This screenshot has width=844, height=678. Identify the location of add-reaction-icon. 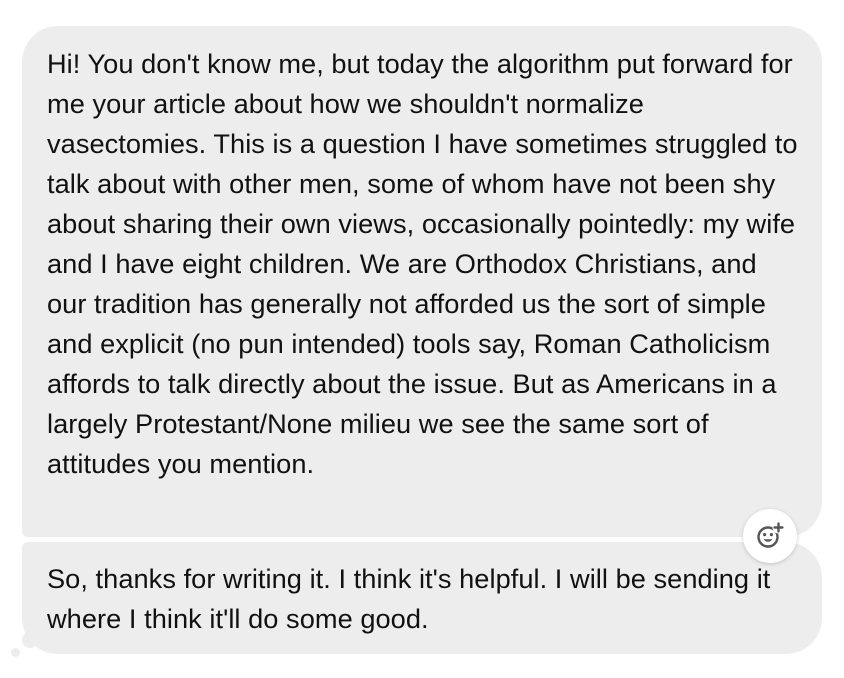
(771, 534).